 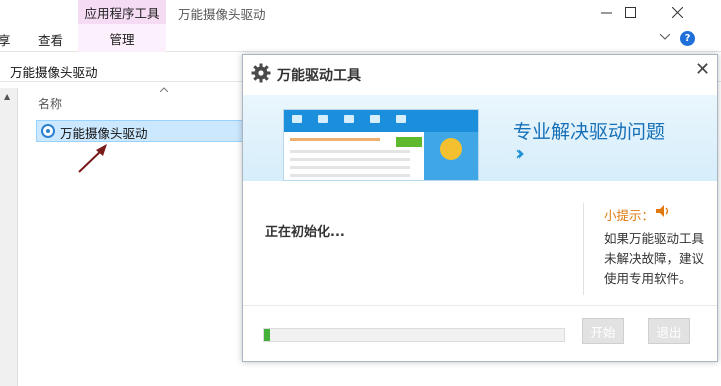 What do you see at coordinates (7, 96) in the screenshot?
I see `scroll-up-icon: ▲` at bounding box center [7, 96].